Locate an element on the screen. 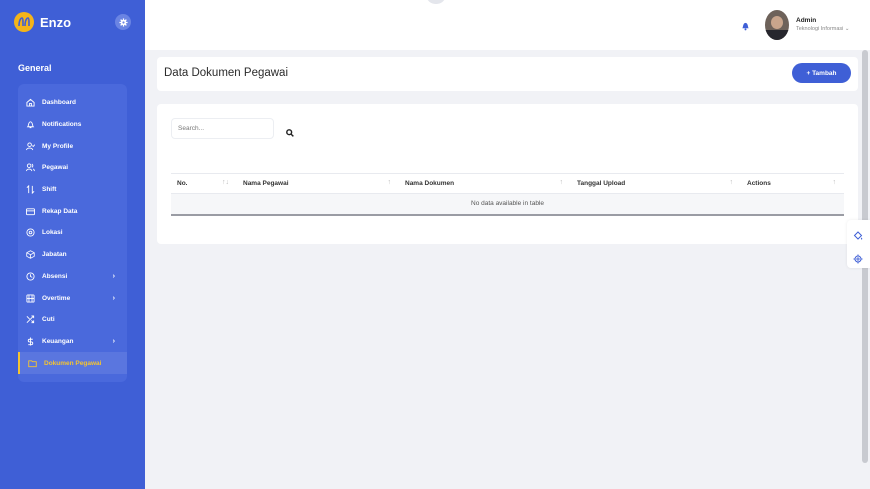 The image size is (870, 489). sidebar-item-overtime: Overtime › is located at coordinates (72, 298).